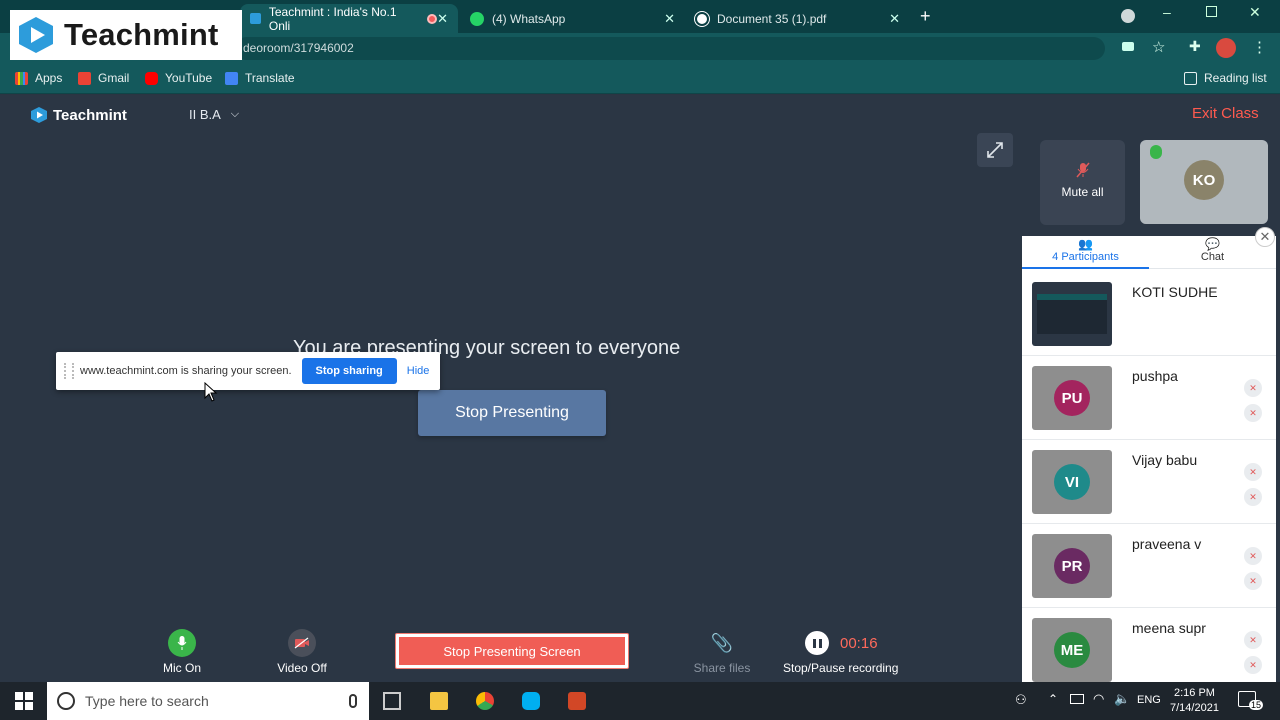 This screenshot has width=1280, height=720. I want to click on avatar: PR, so click(1072, 566).